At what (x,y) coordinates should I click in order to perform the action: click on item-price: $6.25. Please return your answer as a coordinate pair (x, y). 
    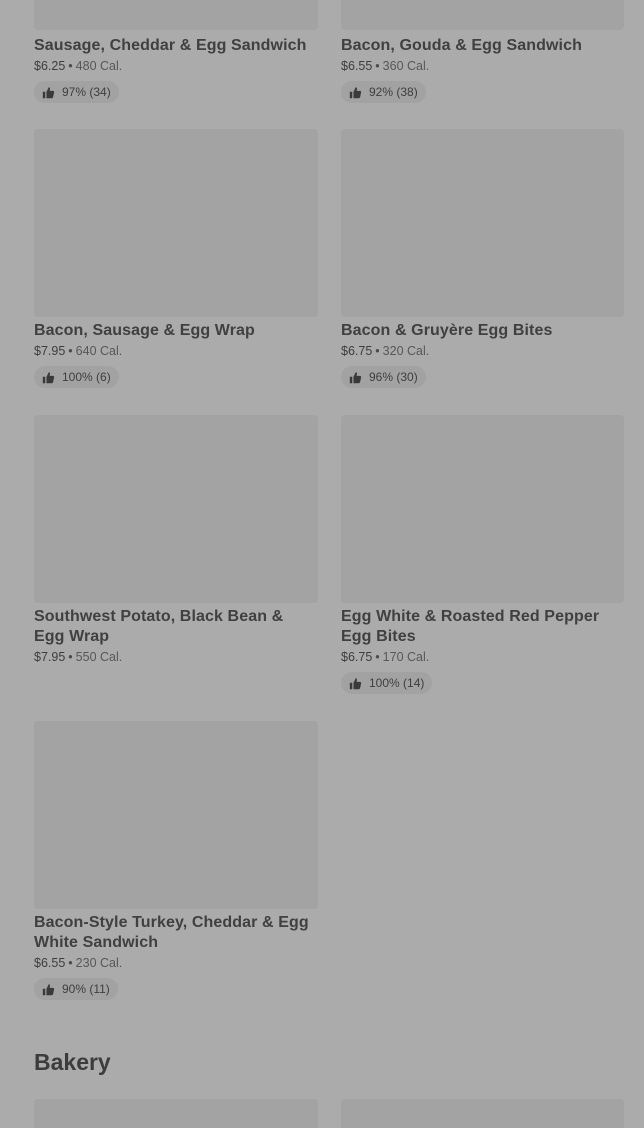
    Looking at the image, I should click on (50, 66).